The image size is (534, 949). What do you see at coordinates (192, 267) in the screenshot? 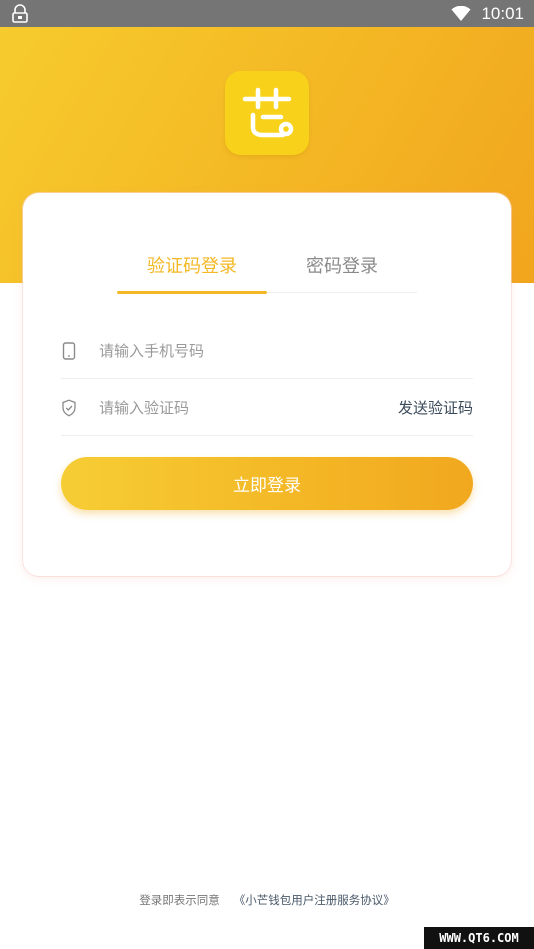
I see `tab-sms-login: 验证码登录` at bounding box center [192, 267].